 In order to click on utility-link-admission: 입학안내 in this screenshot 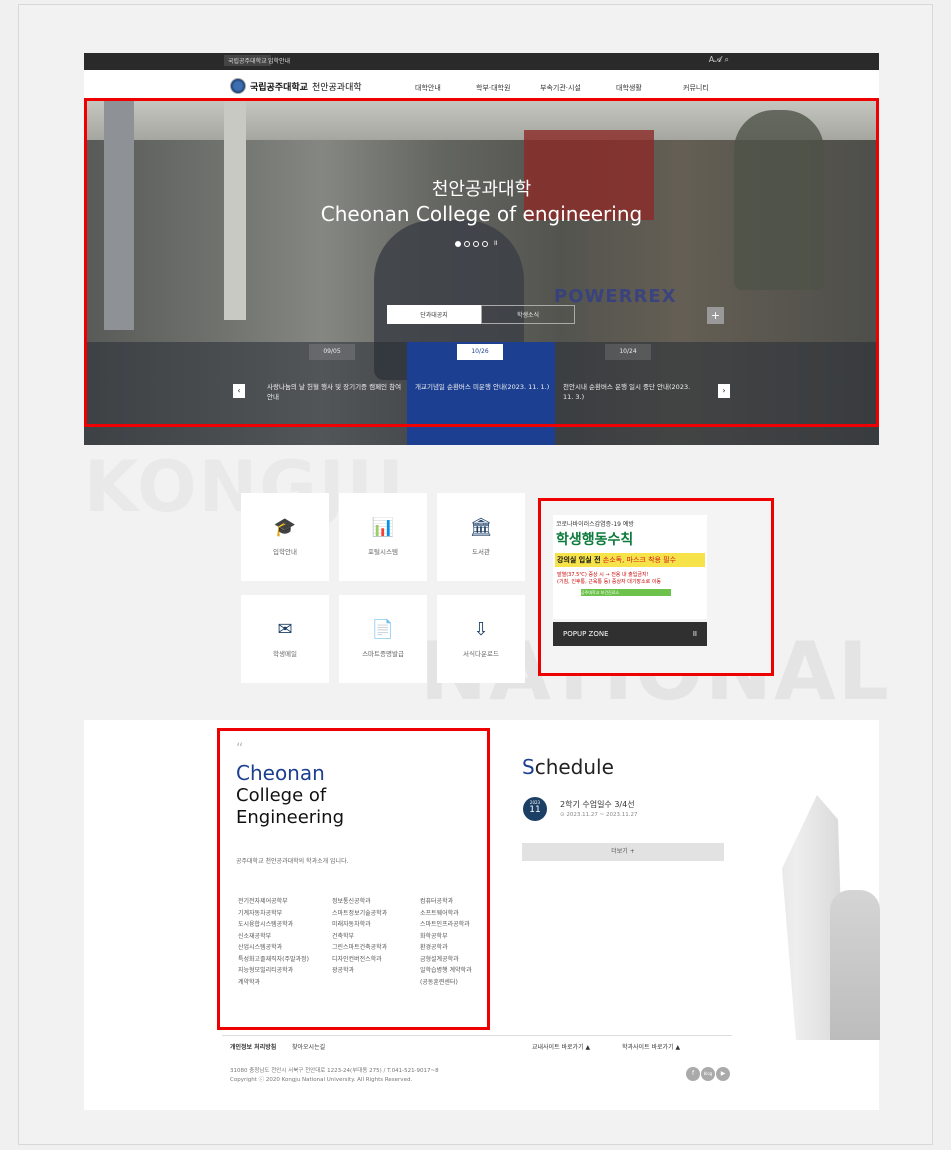, I will do `click(279, 60)`.